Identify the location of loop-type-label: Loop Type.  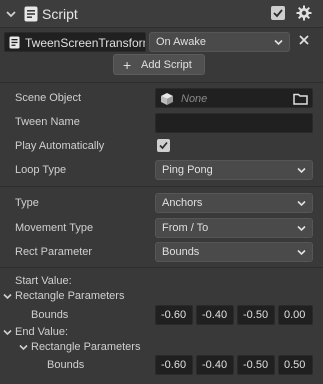
(41, 170).